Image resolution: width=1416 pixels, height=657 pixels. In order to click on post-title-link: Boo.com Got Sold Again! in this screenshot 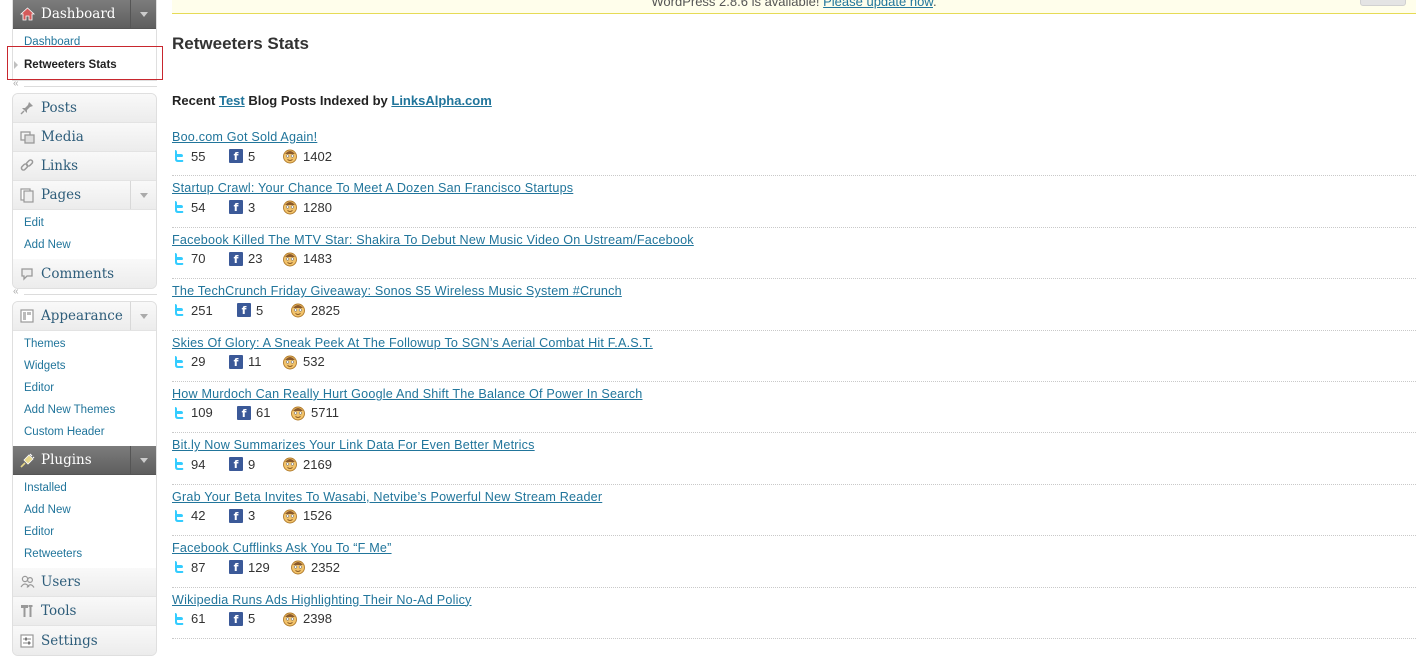, I will do `click(244, 137)`.